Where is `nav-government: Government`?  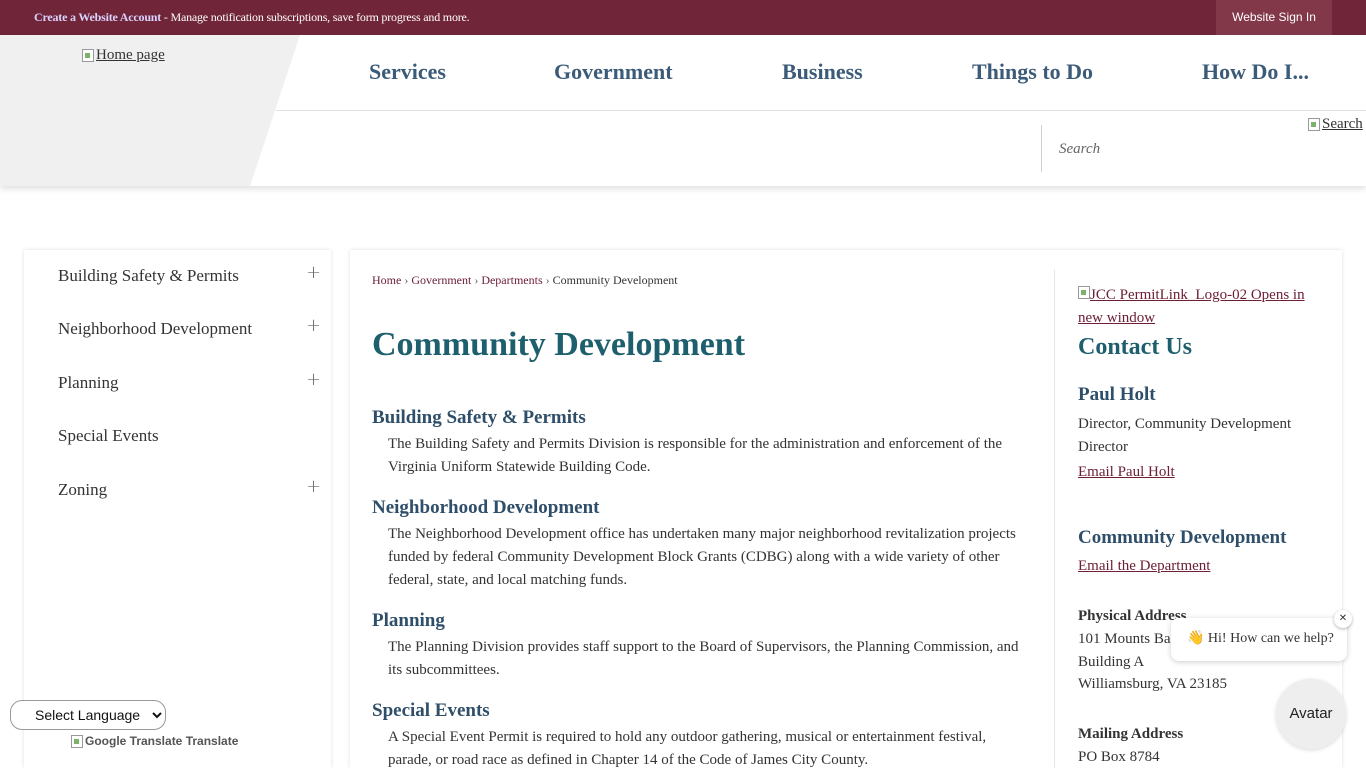 nav-government: Government is located at coordinates (613, 72).